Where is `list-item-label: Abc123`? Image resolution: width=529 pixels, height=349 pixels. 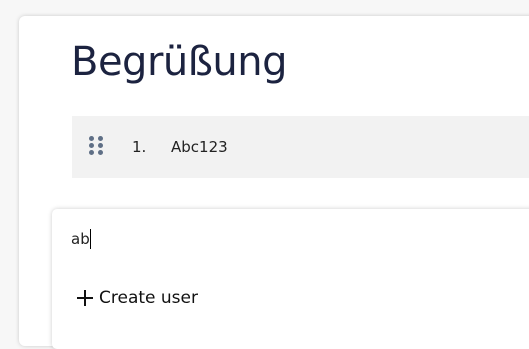
list-item-label: Abc123 is located at coordinates (199, 147).